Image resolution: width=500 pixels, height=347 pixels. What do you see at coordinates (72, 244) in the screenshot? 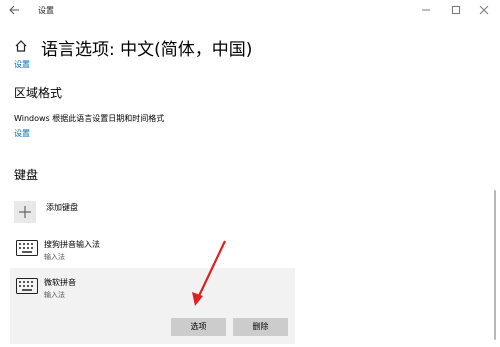
I see `keyboard-item-name: 搜狗拼音输入法` at bounding box center [72, 244].